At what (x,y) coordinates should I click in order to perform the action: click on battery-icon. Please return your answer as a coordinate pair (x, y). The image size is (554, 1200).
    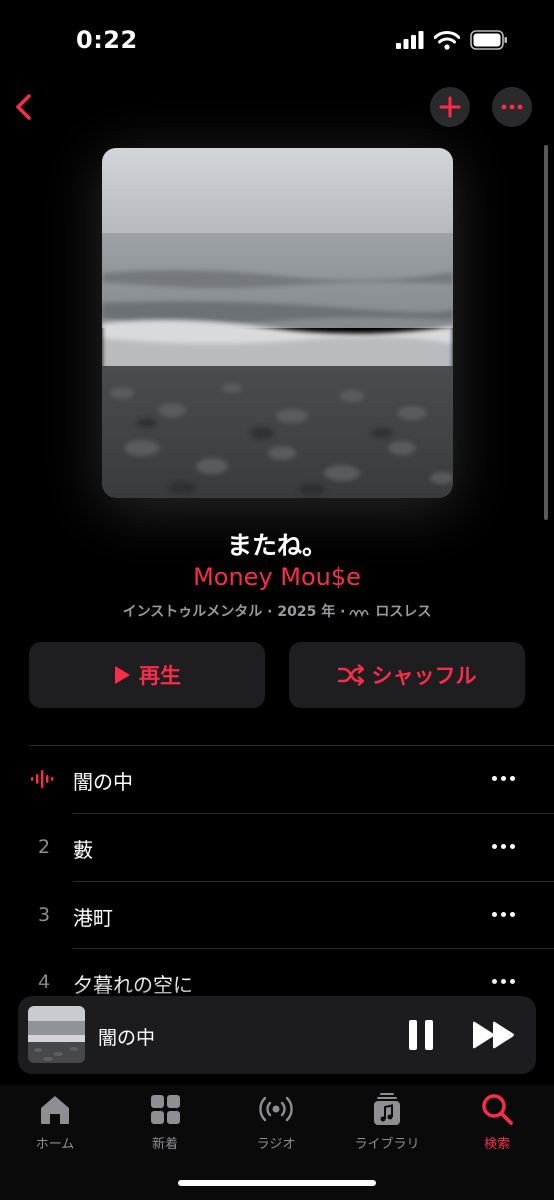
    Looking at the image, I should click on (488, 40).